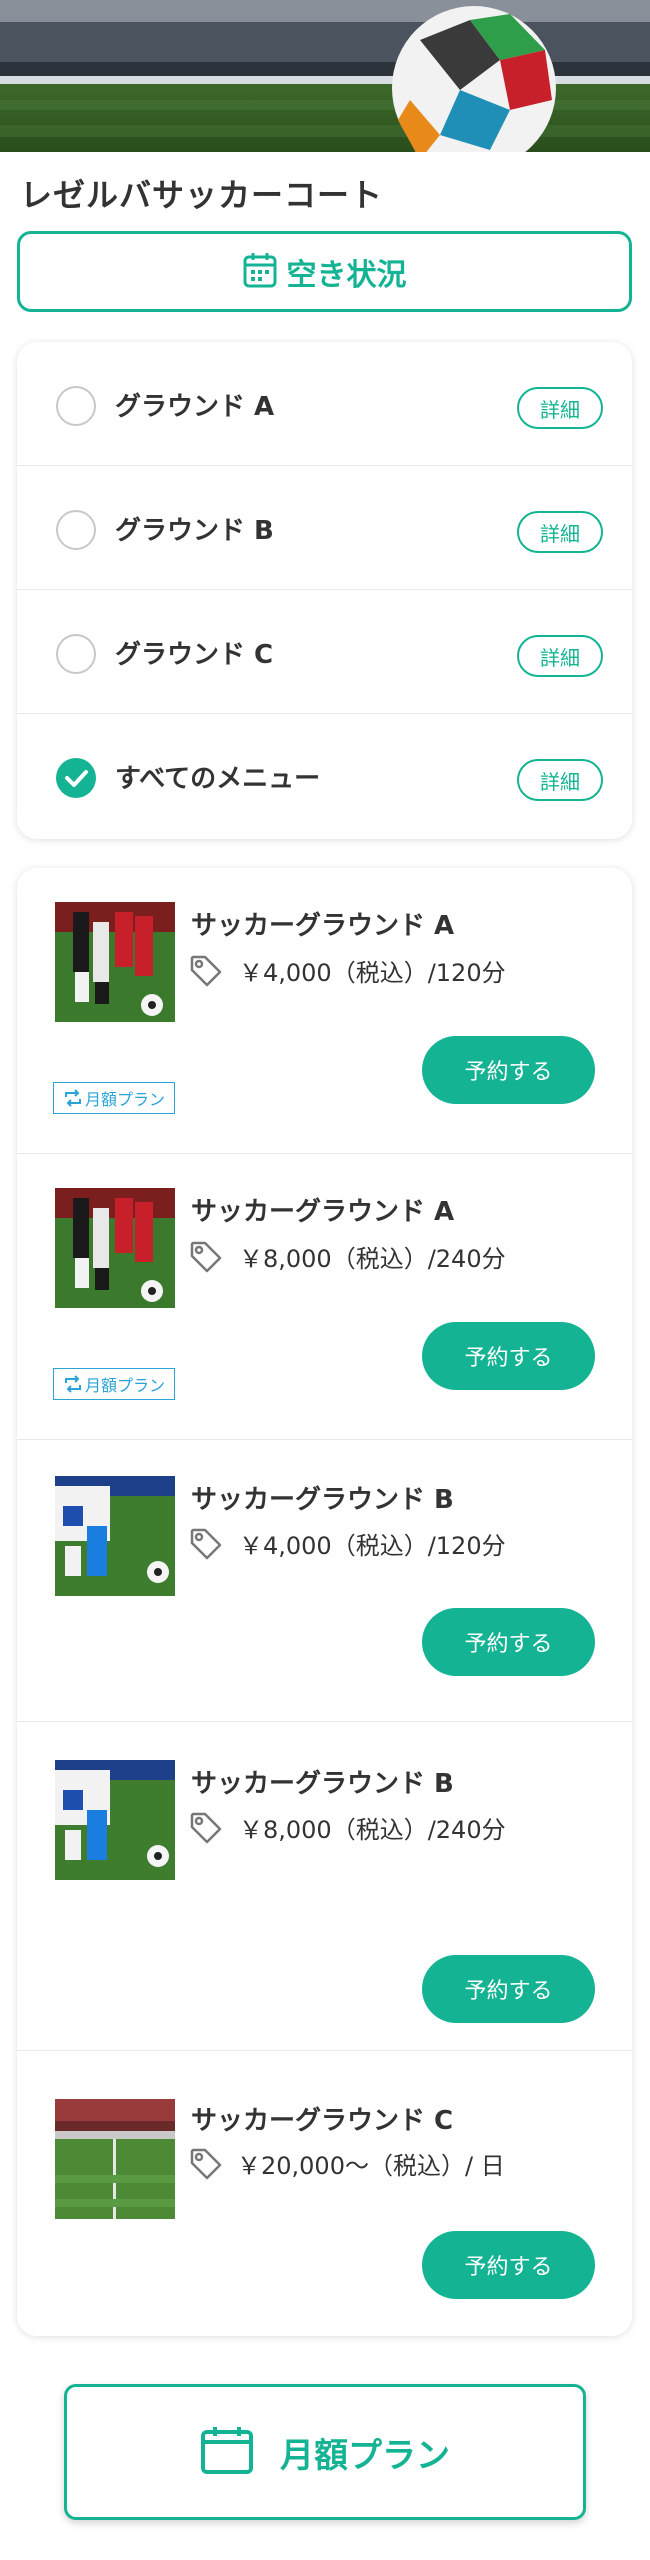 This screenshot has width=650, height=2560. I want to click on availability-button: 空き状況, so click(324, 271).